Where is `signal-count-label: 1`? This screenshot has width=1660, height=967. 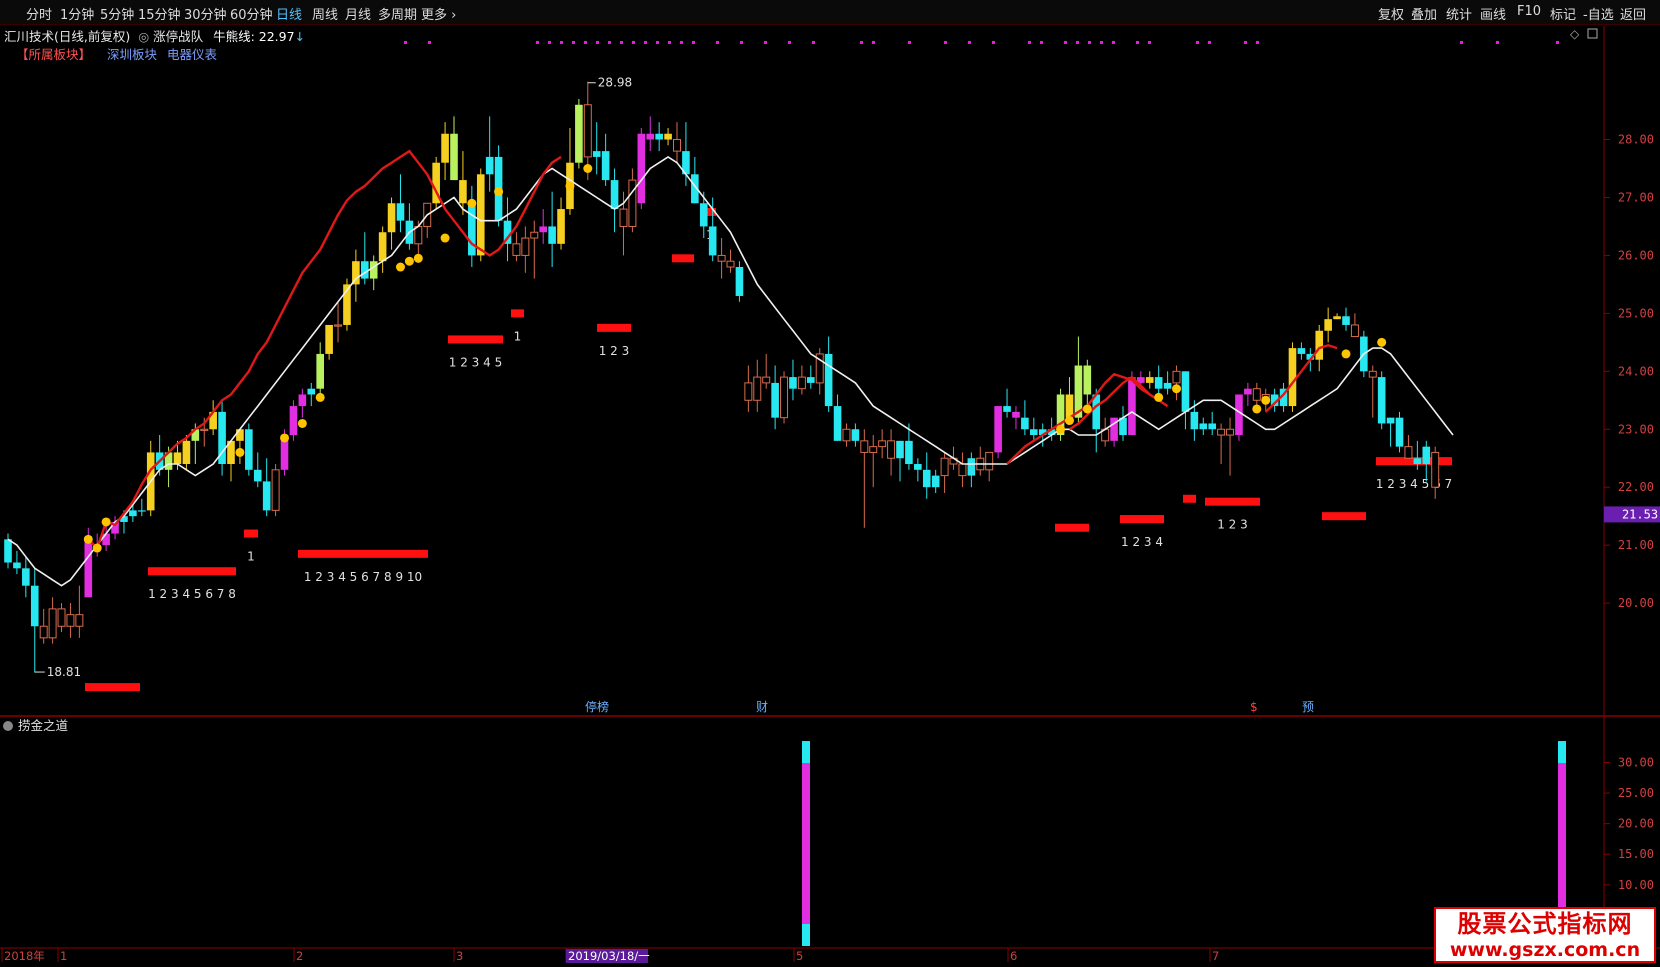 signal-count-label: 1 is located at coordinates (518, 336).